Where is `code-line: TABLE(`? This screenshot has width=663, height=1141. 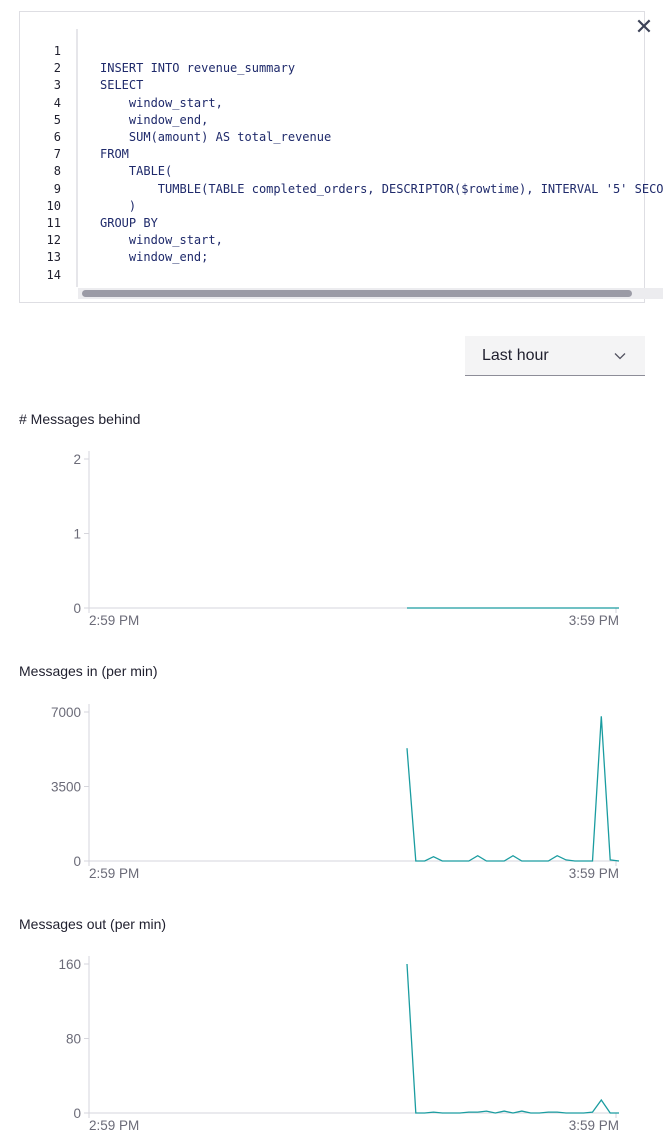
code-line: TABLE( is located at coordinates (136, 171).